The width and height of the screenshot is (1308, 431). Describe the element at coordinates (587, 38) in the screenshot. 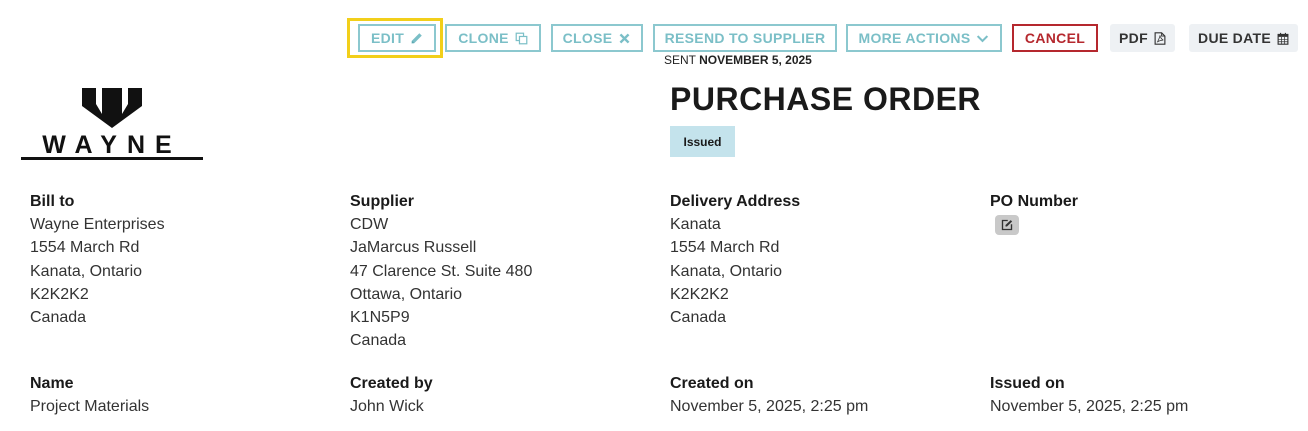

I see `close-button-label: CLOSE` at that location.